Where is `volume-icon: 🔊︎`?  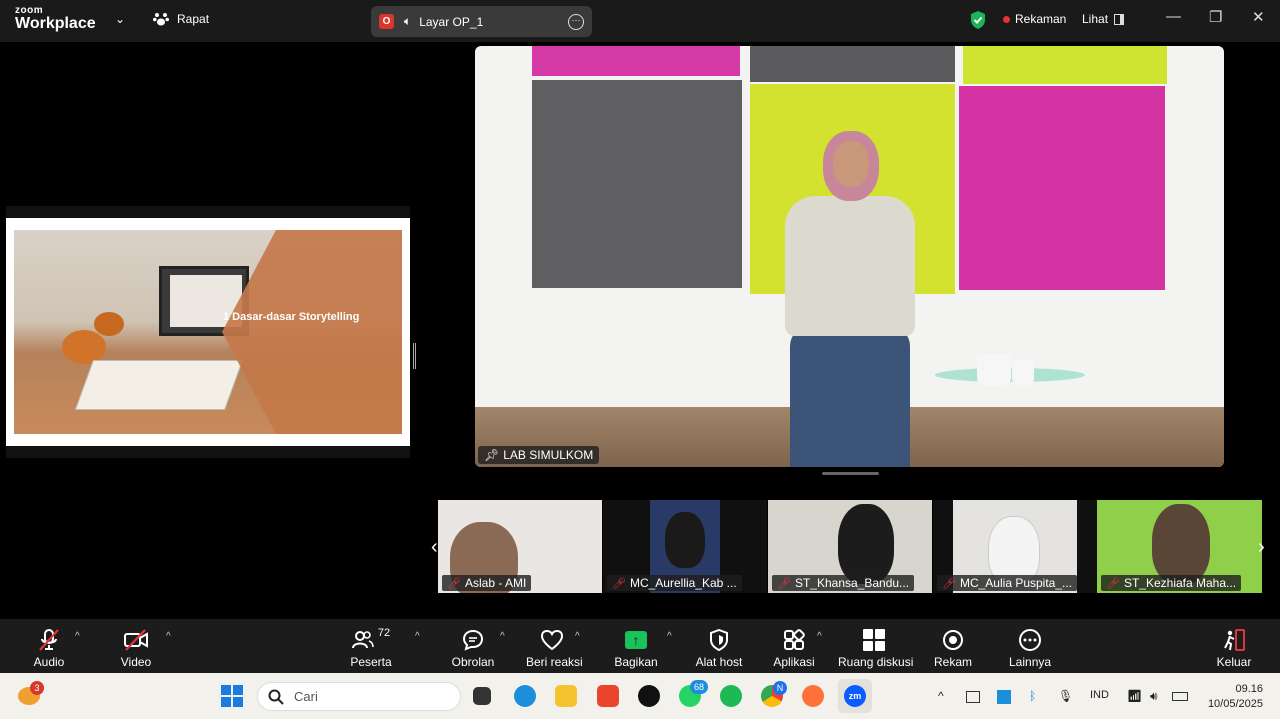
volume-icon: 🔊︎ is located at coordinates (1154, 696).